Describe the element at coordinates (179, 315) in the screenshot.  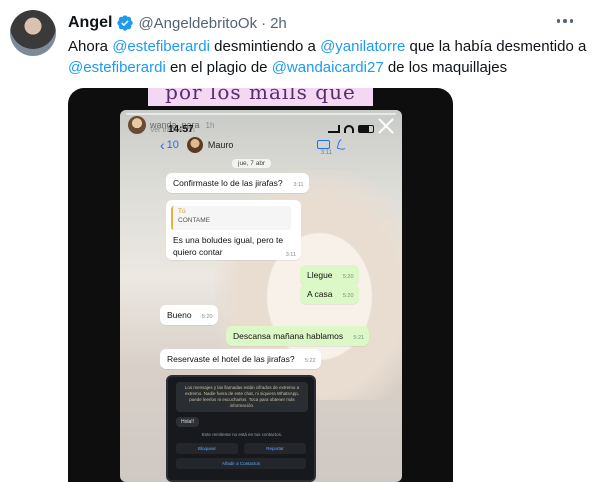
I see `message-text: Bueno` at that location.